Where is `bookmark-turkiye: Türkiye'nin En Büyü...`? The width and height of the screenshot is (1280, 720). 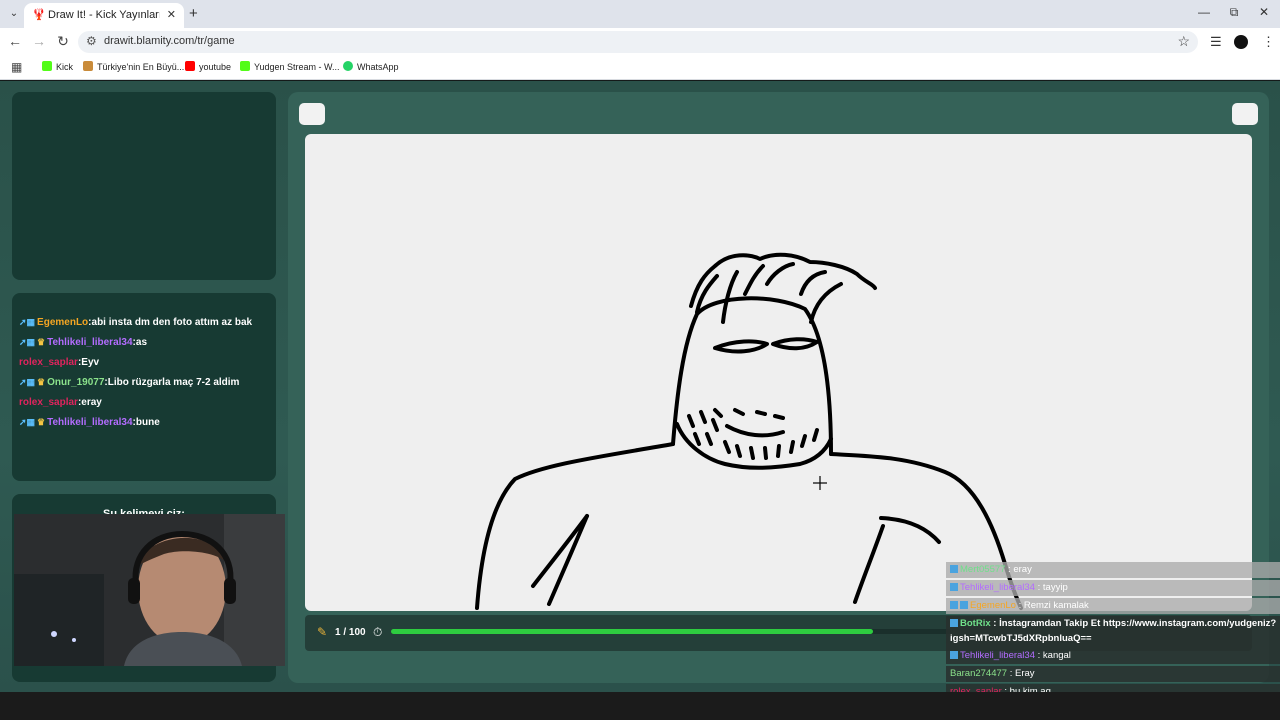 bookmark-turkiye: Türkiye'nin En Büyü... is located at coordinates (133, 66).